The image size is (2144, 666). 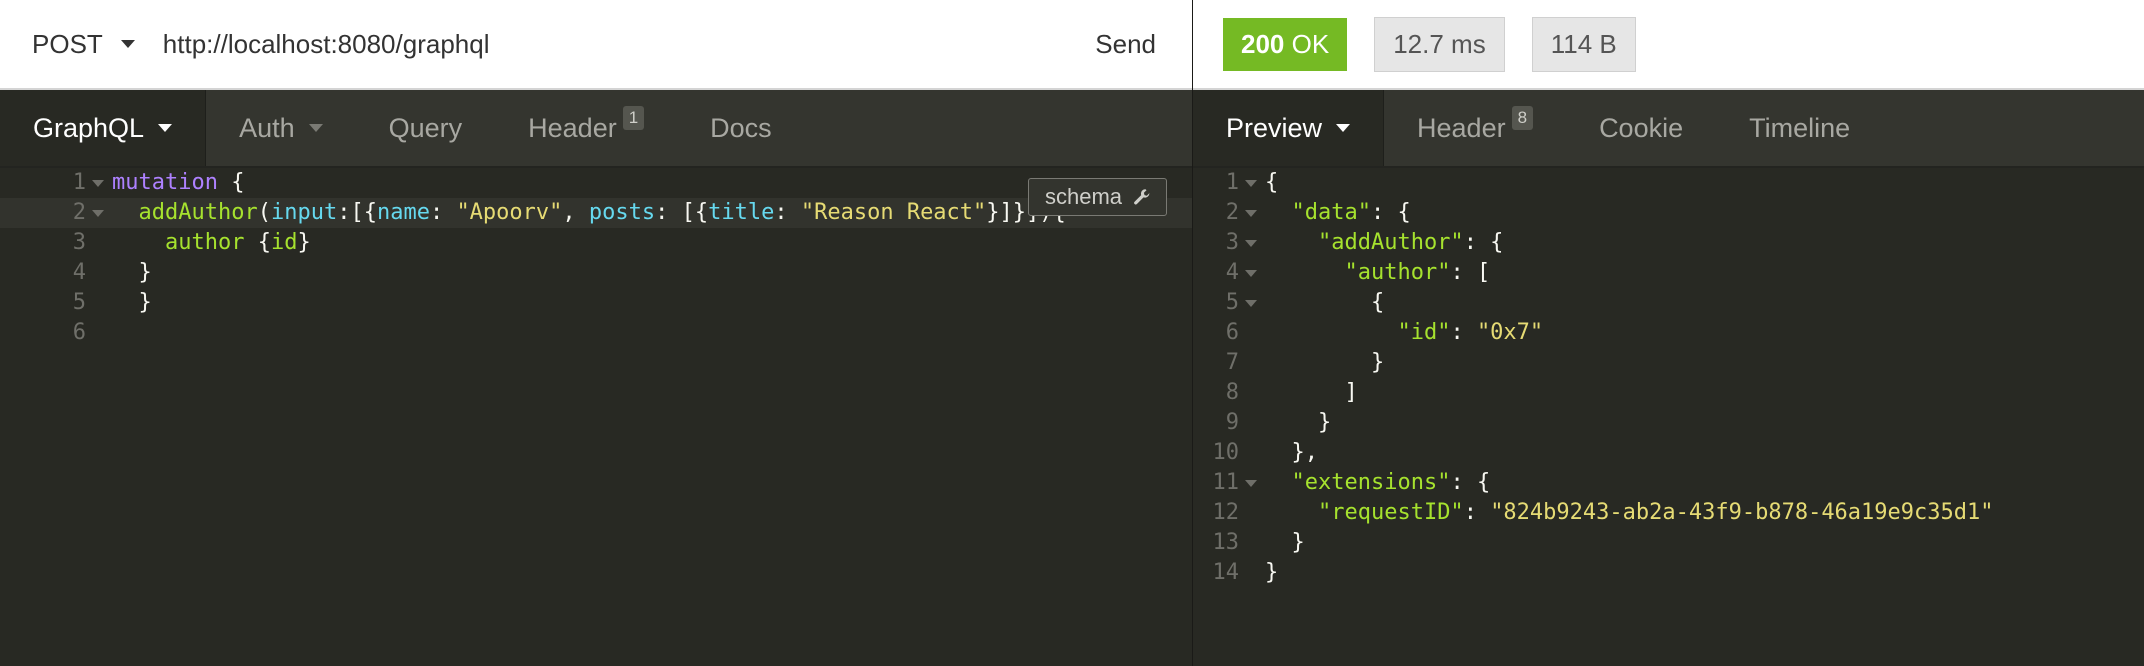 I want to click on response-line: 10 },, so click(x=1628, y=453).